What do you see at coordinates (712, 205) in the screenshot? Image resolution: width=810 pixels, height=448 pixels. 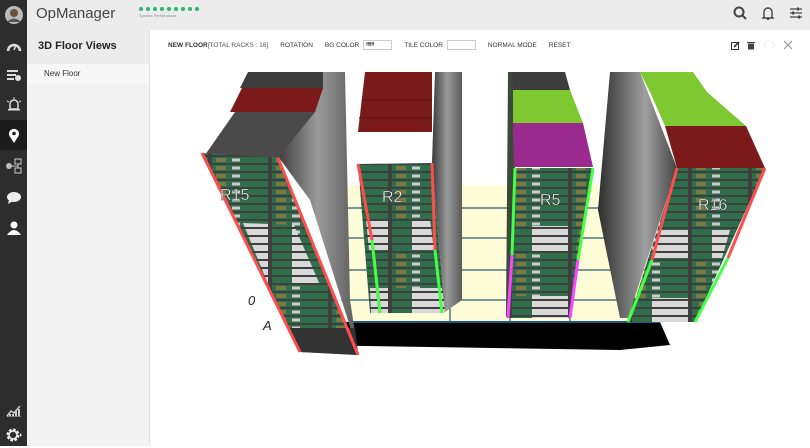 I see `rack-label: R16` at bounding box center [712, 205].